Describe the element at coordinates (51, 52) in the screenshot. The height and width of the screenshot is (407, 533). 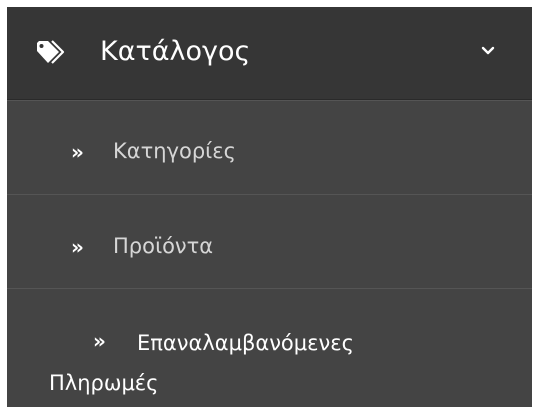
I see `tags-icon` at that location.